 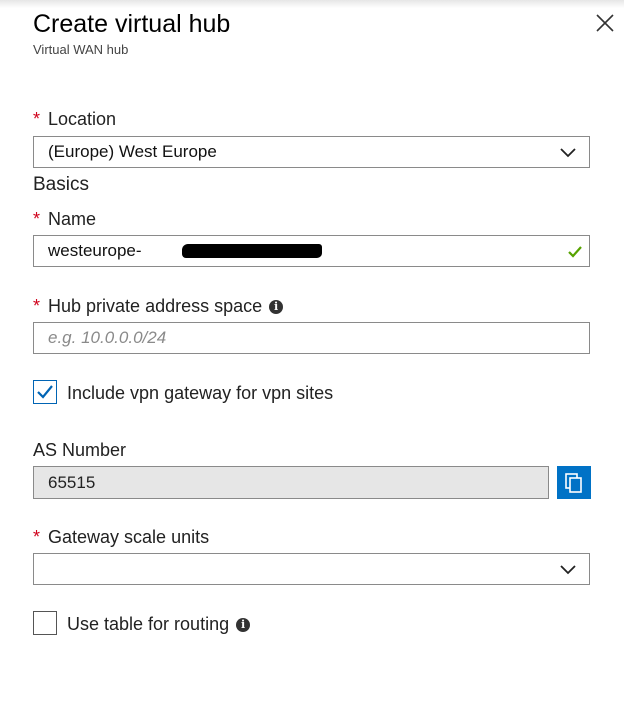 I want to click on address-space-input: e.g. 10.0.0.0/24, so click(x=311, y=338).